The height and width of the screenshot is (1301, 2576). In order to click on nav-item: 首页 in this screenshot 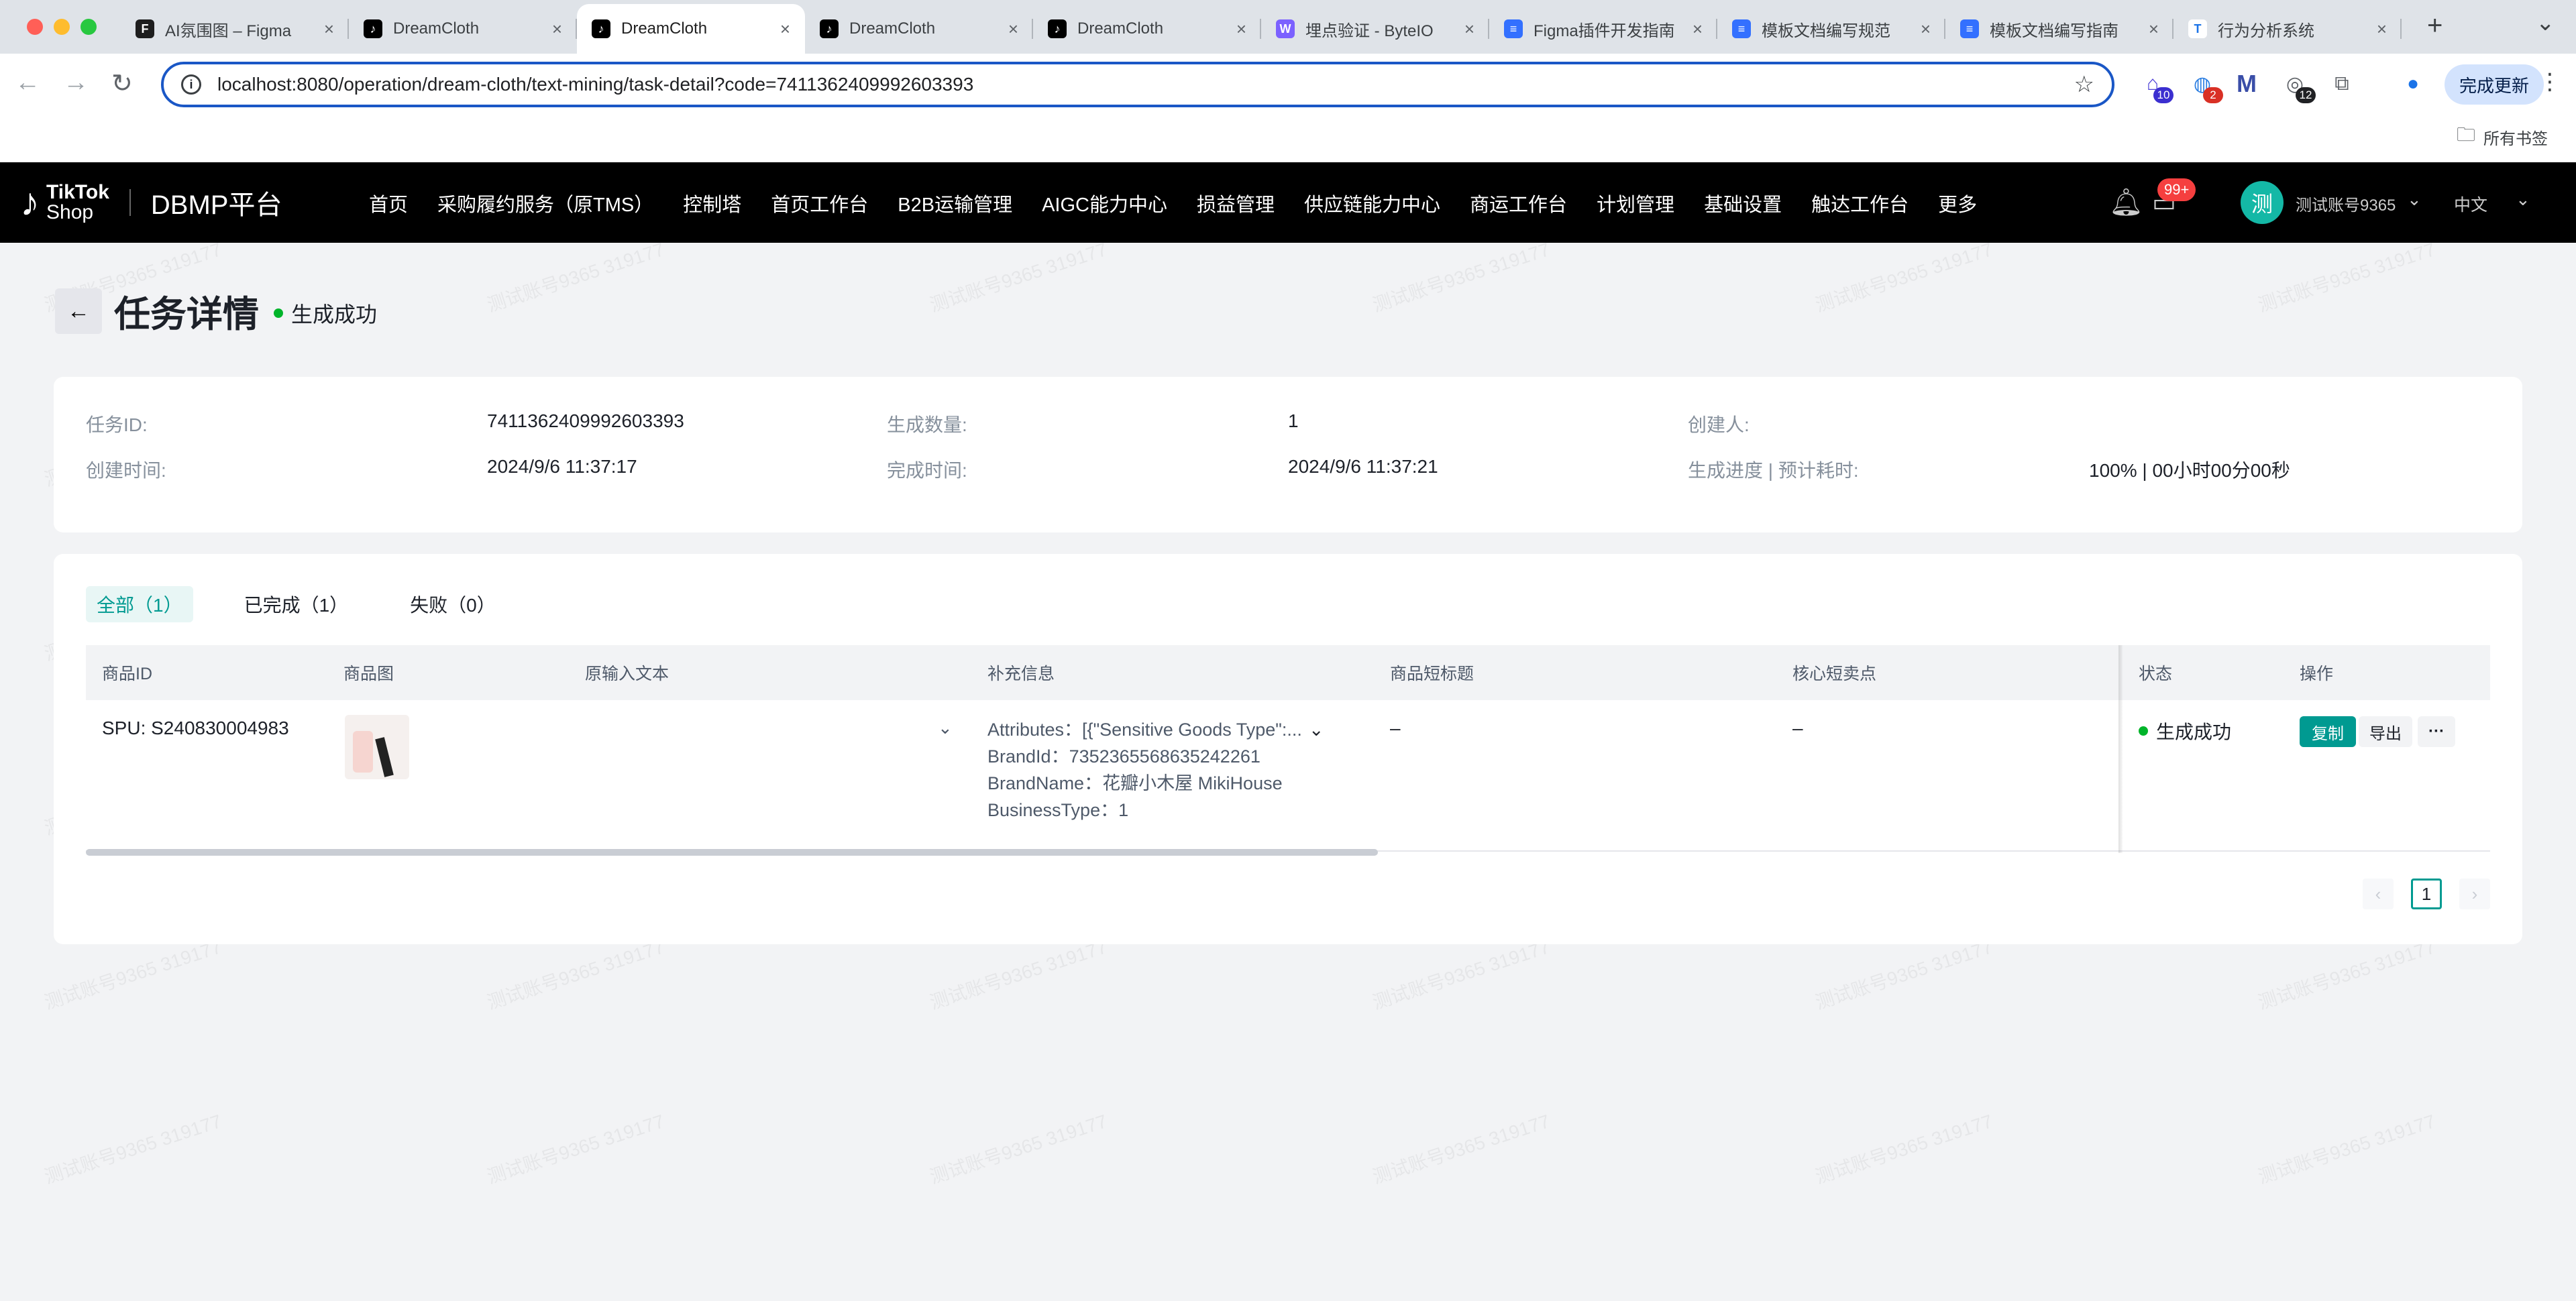, I will do `click(388, 203)`.